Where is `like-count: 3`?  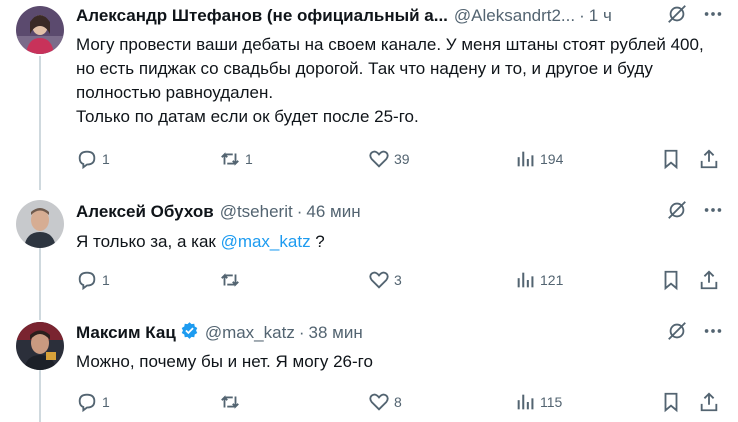
like-count: 3 is located at coordinates (398, 280).